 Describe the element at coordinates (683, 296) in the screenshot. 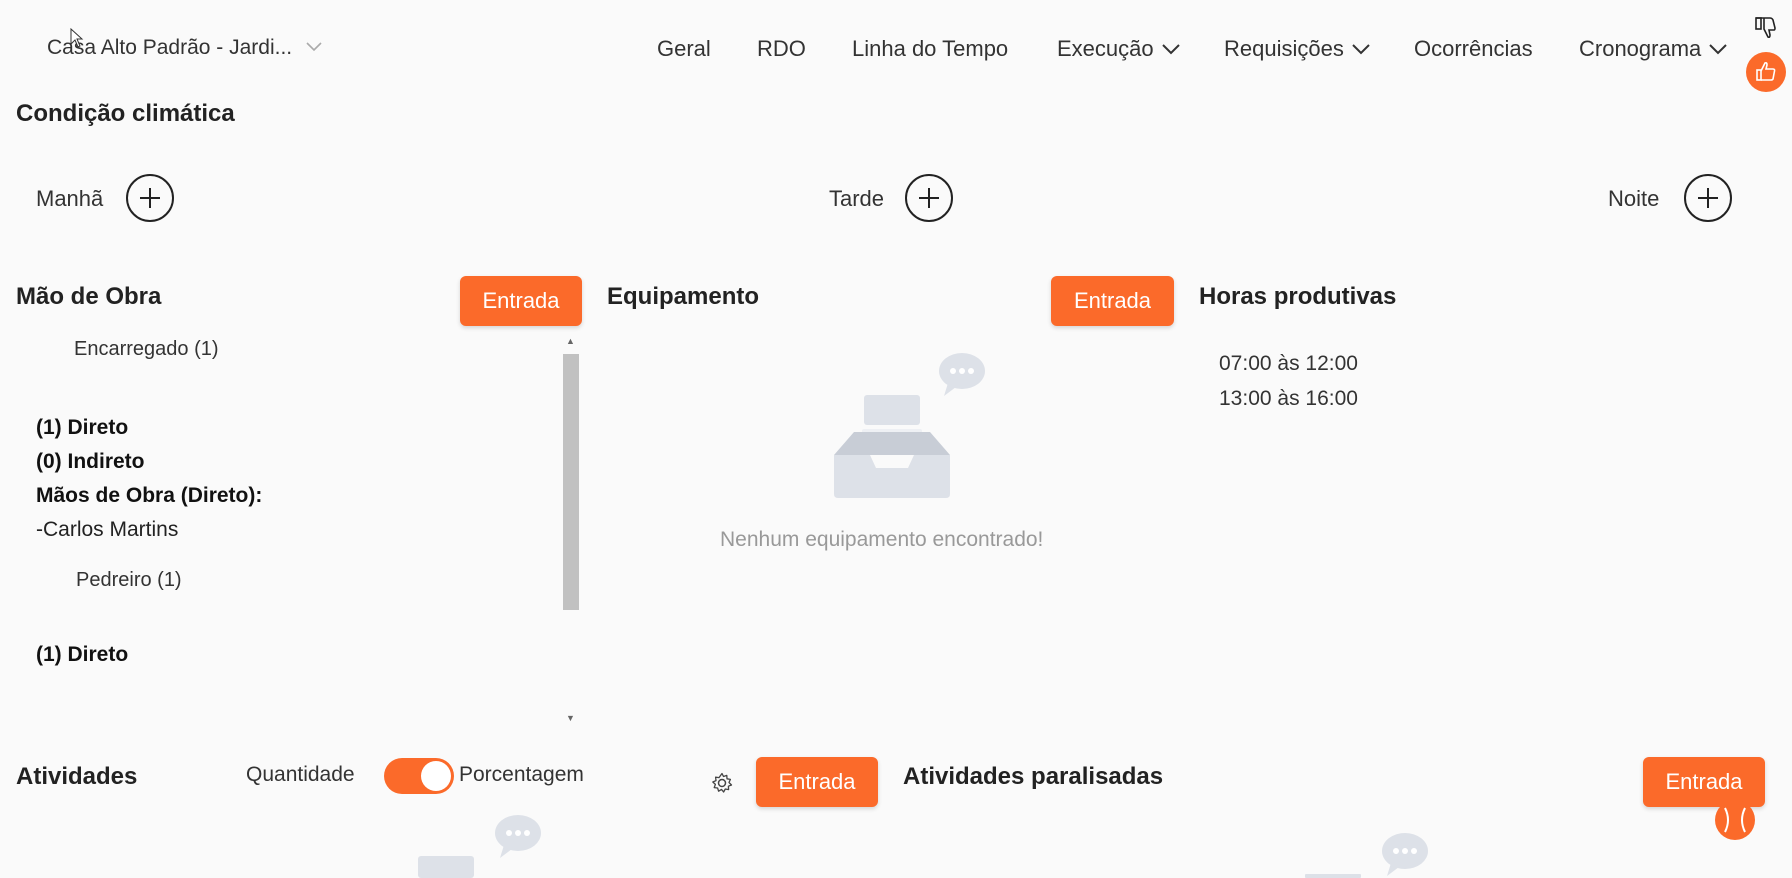

I see `equipment-section-title: Equipamento` at that location.